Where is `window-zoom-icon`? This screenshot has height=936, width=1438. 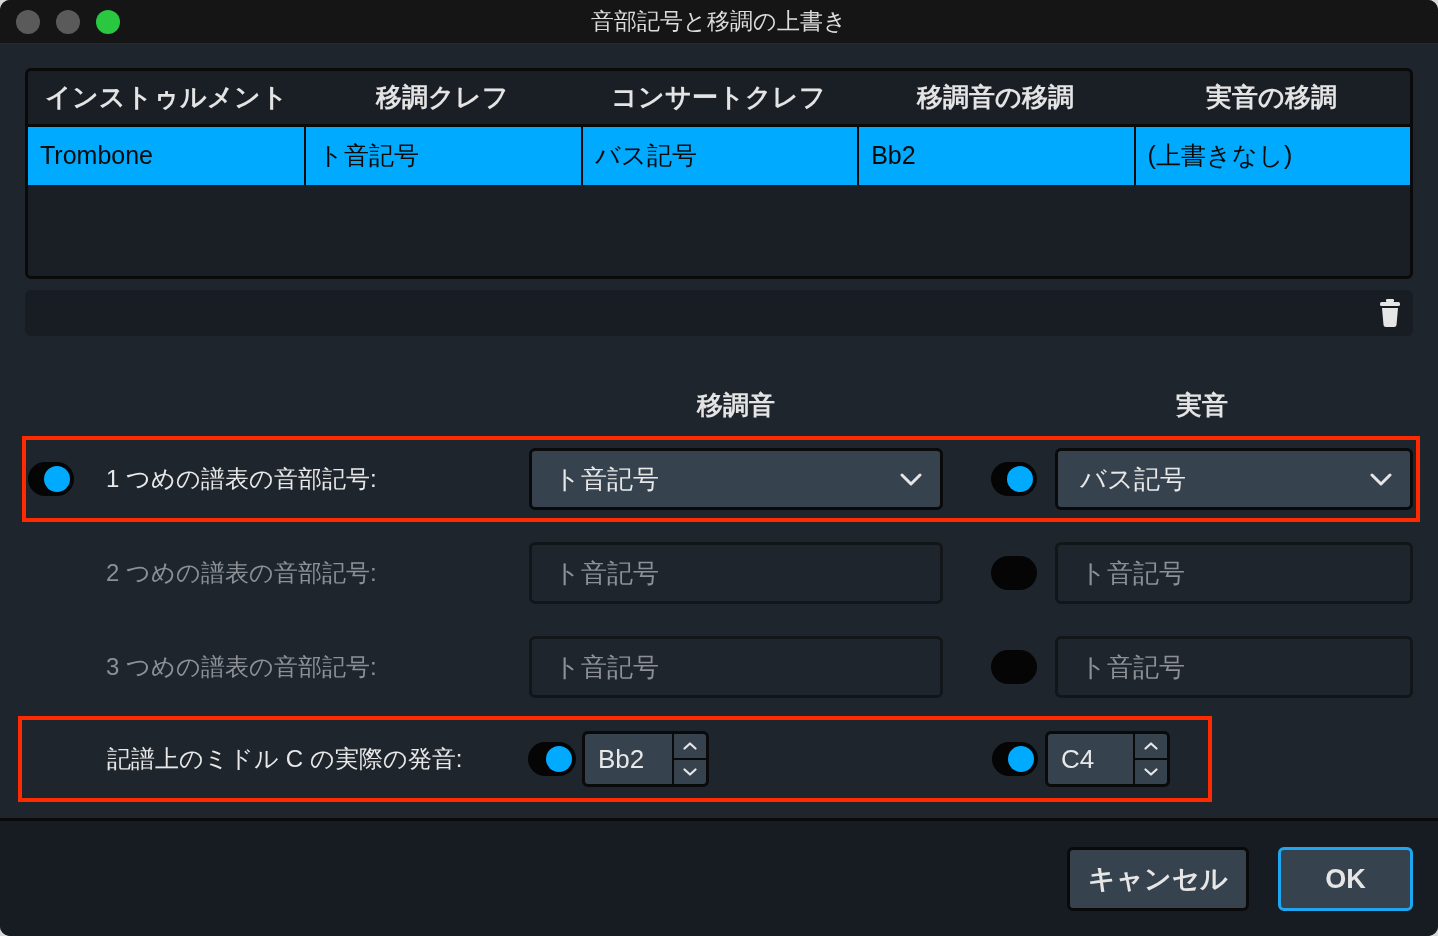 window-zoom-icon is located at coordinates (108, 21).